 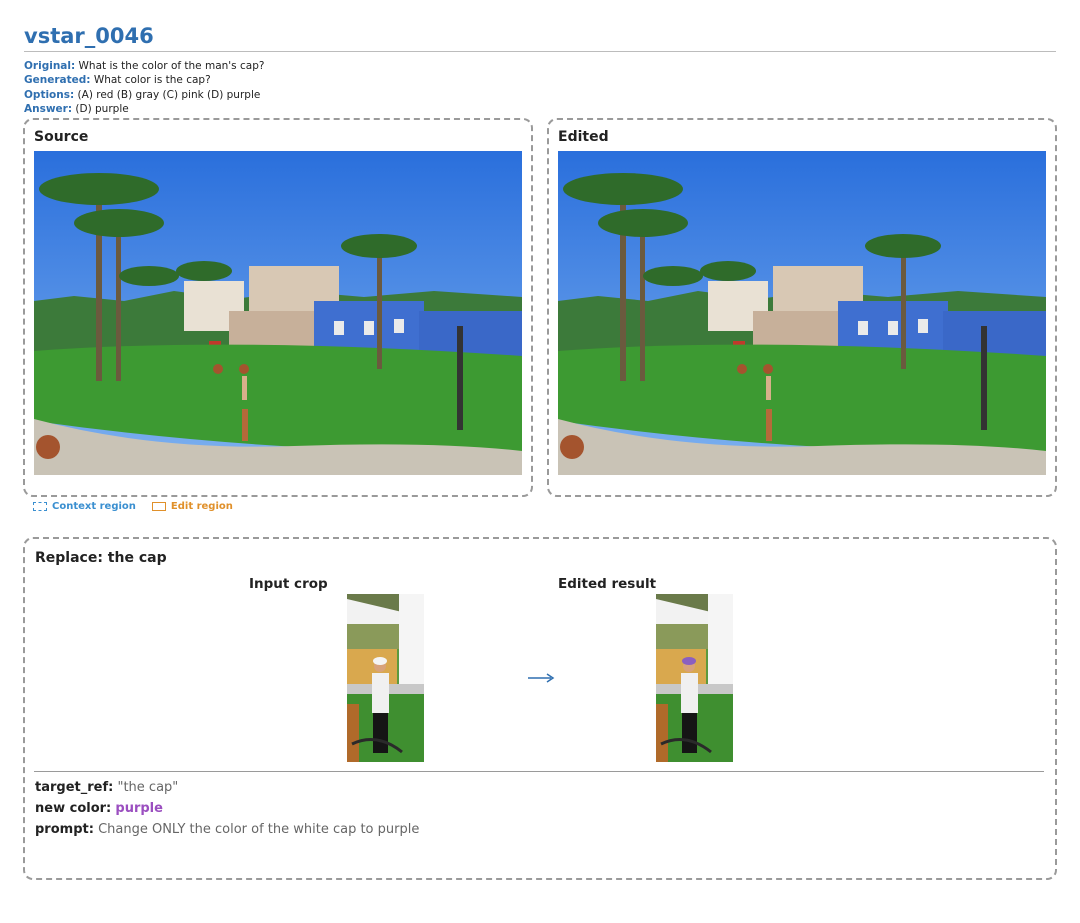 I want to click on fields-divider, so click(x=539, y=771).